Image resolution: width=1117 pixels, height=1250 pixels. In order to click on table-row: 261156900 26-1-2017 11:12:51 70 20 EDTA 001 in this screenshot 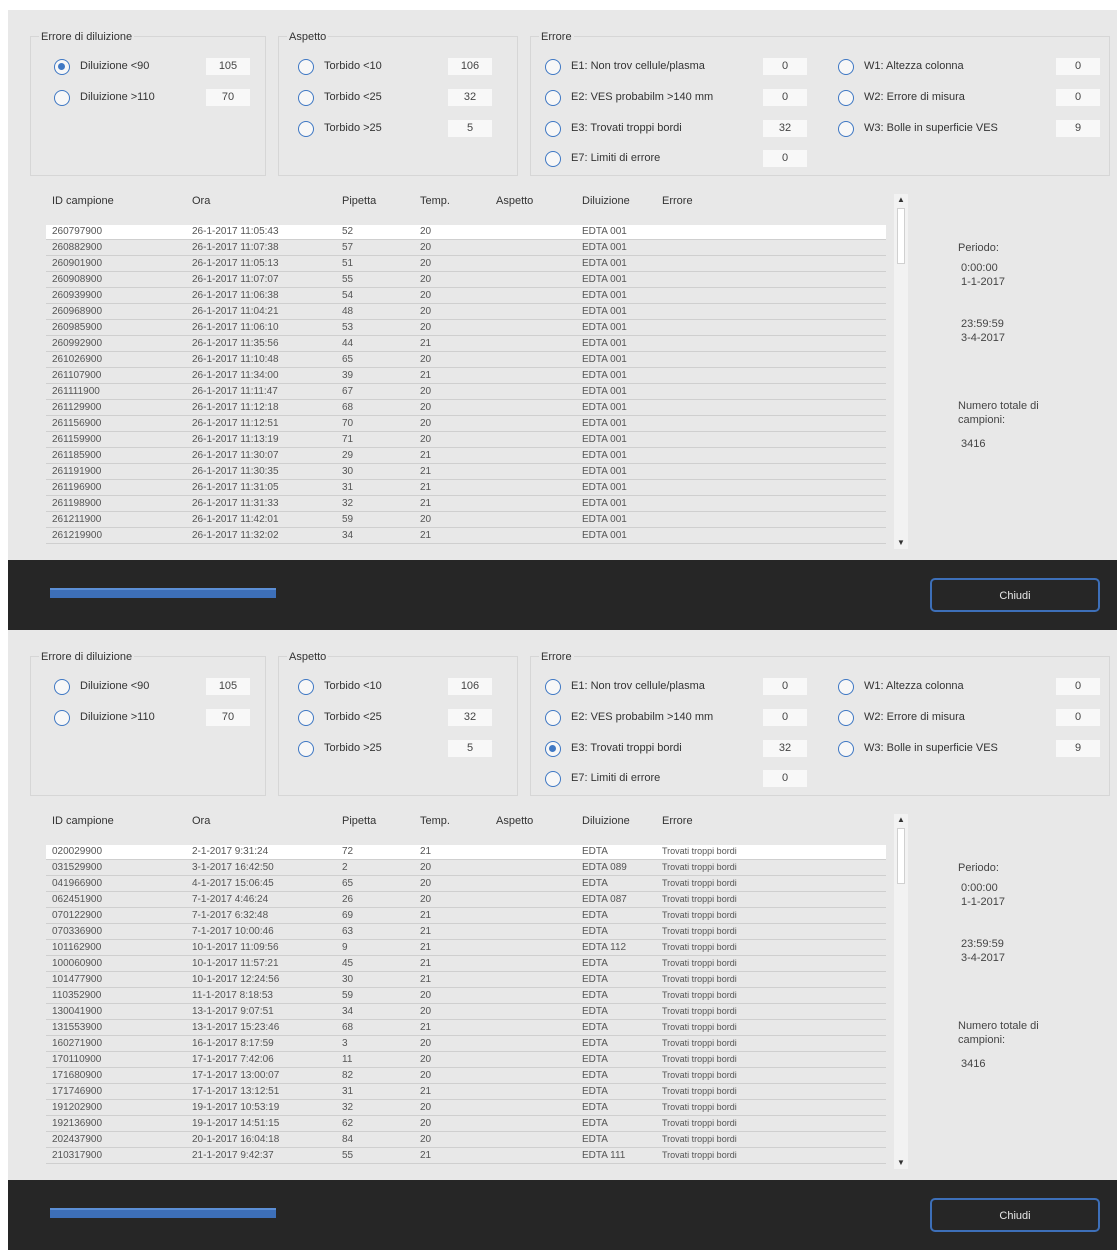, I will do `click(466, 424)`.